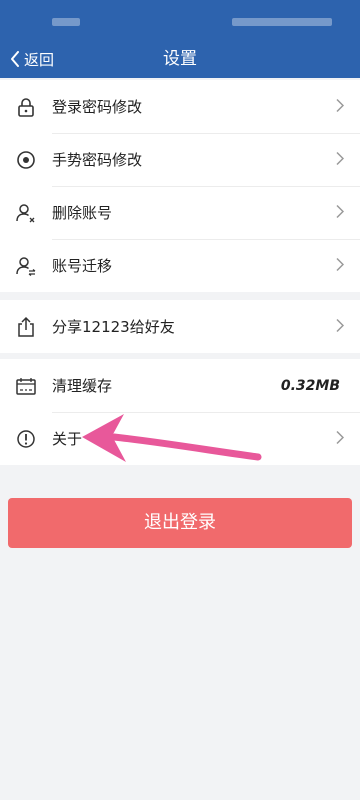 Image resolution: width=360 pixels, height=800 pixels. What do you see at coordinates (66, 22) in the screenshot?
I see `status-bar-left-blur` at bounding box center [66, 22].